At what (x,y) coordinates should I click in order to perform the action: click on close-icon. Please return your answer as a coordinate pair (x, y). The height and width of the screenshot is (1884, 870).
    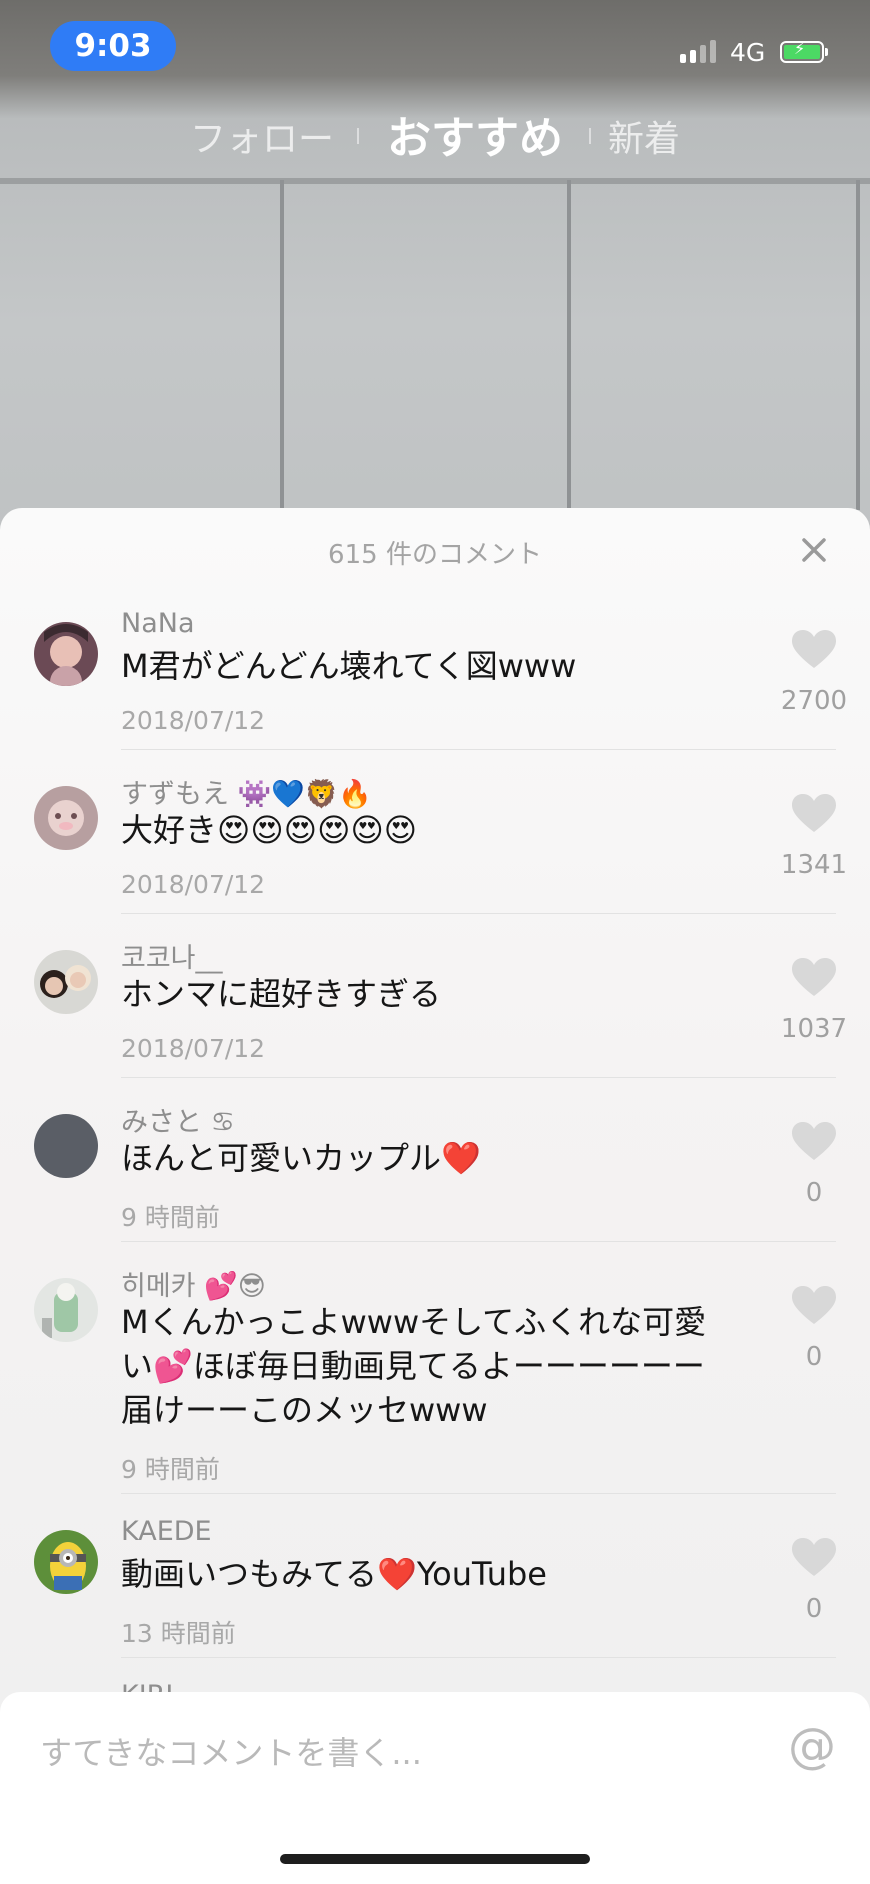
    Looking at the image, I should click on (814, 550).